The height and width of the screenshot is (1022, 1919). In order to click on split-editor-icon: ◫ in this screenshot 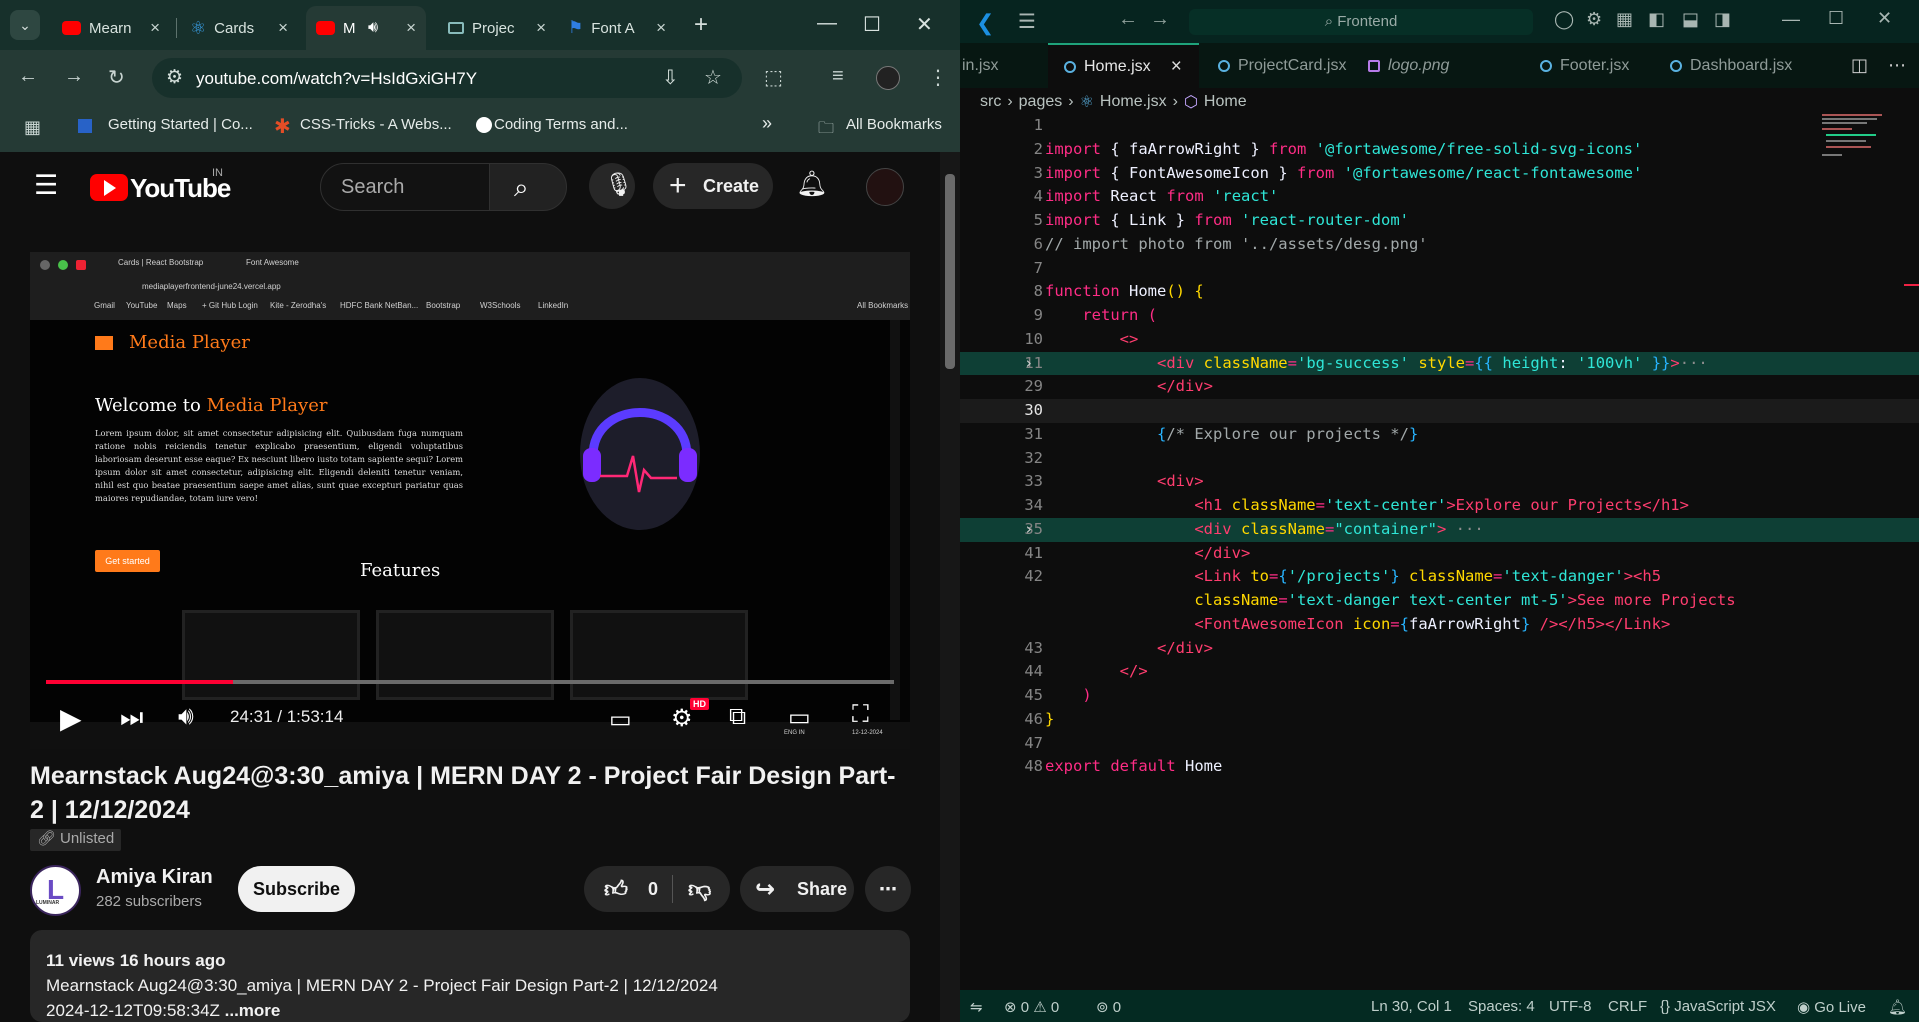, I will do `click(1859, 65)`.